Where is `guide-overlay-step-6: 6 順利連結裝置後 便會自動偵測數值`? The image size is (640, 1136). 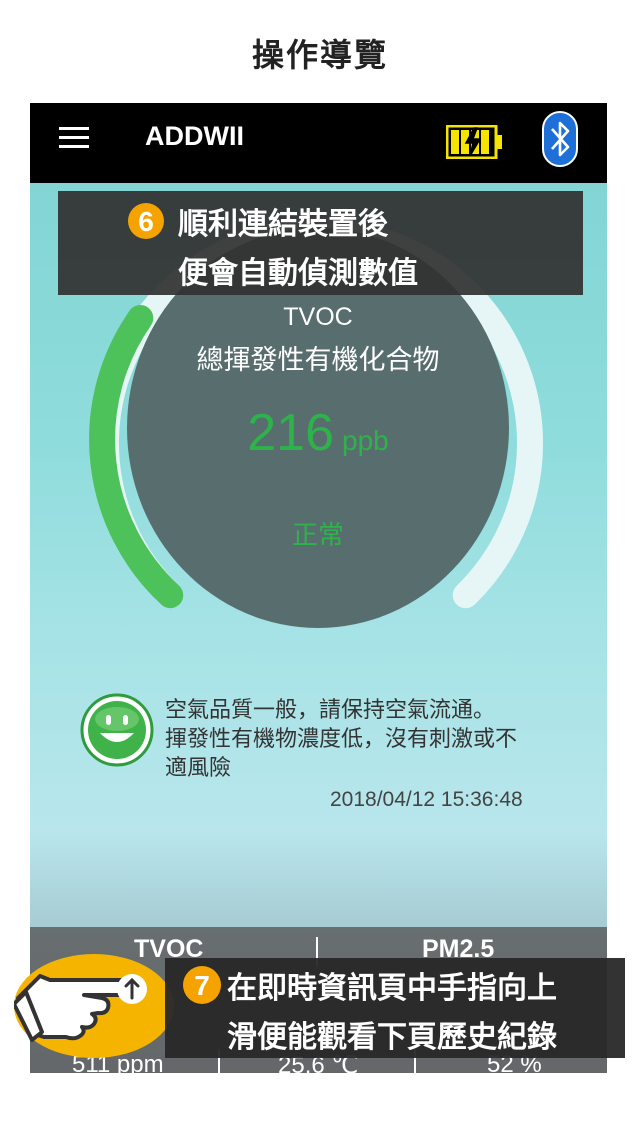
guide-overlay-step-6: 6 順利連結裝置後 便會自動偵測數值 is located at coordinates (320, 243).